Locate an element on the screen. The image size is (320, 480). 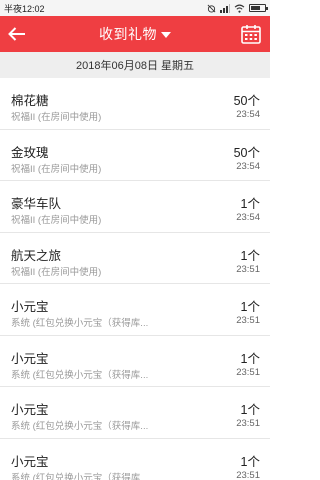
wifi-icon is located at coordinates (239, 8).